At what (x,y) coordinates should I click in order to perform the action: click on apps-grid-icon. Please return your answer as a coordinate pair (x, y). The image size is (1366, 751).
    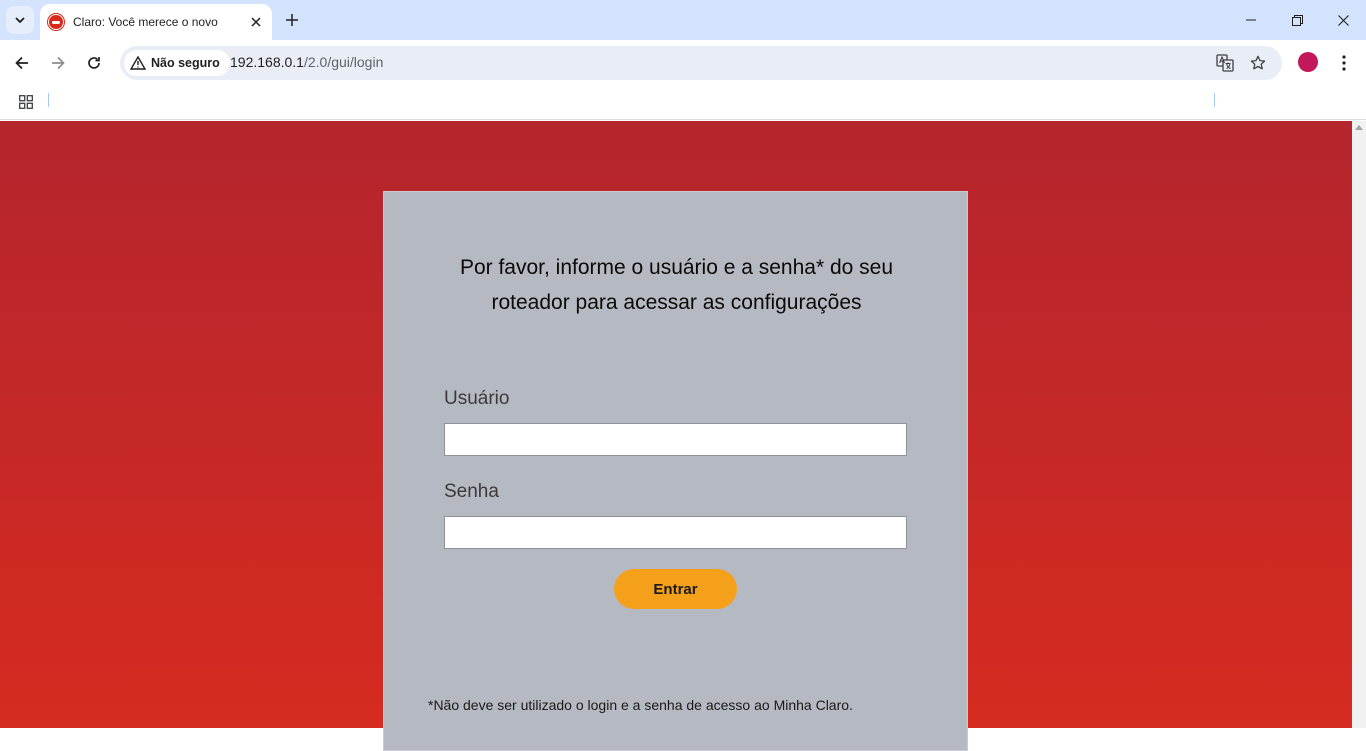
    Looking at the image, I should click on (26, 102).